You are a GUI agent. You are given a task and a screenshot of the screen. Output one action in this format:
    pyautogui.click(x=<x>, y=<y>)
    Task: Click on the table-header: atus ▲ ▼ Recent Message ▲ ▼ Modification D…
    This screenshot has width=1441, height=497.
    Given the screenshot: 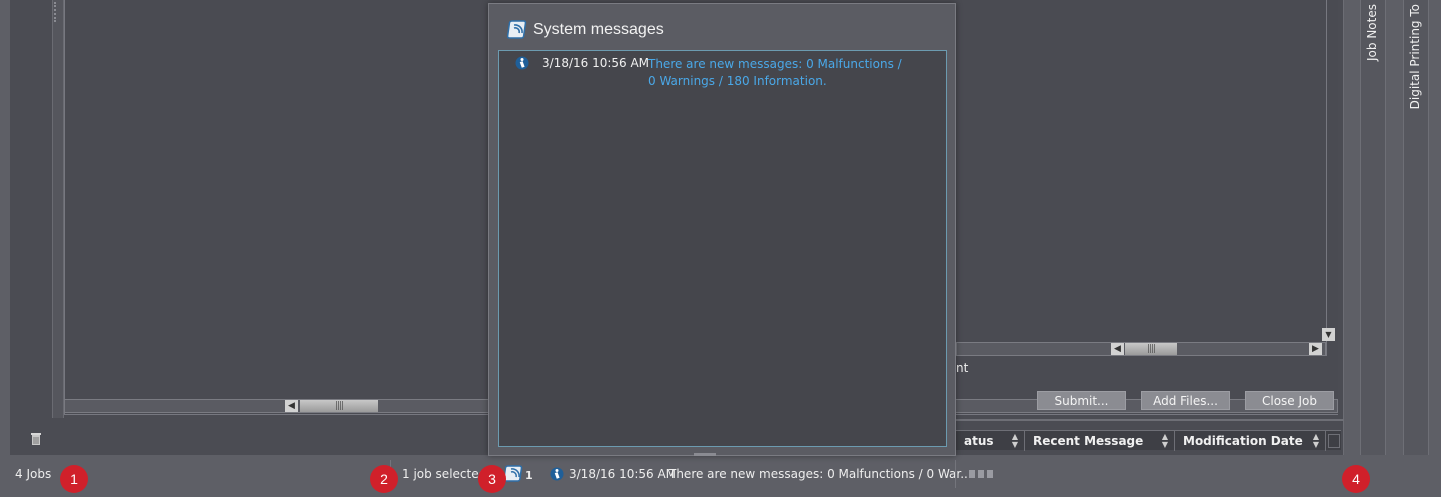 What is the action you would take?
    pyautogui.click(x=1148, y=440)
    